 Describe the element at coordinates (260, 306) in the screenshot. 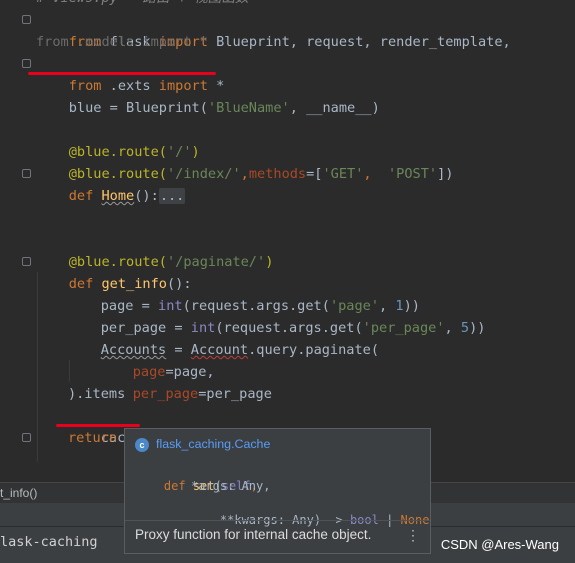

I see `code-line-page: page = int(request.args.get('page', 1))` at that location.